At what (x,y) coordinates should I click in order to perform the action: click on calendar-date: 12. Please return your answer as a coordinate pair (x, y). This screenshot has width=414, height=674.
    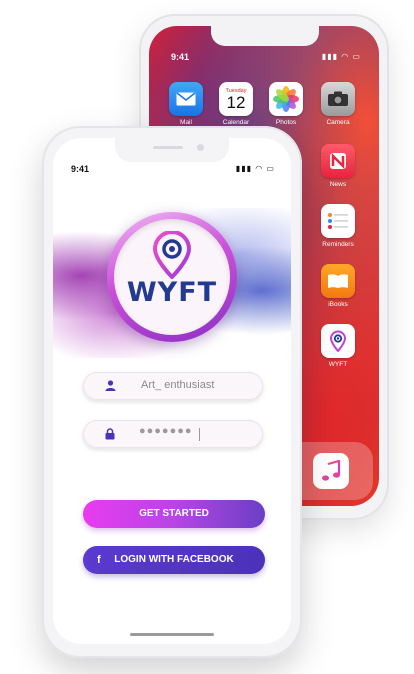
    Looking at the image, I should click on (236, 102).